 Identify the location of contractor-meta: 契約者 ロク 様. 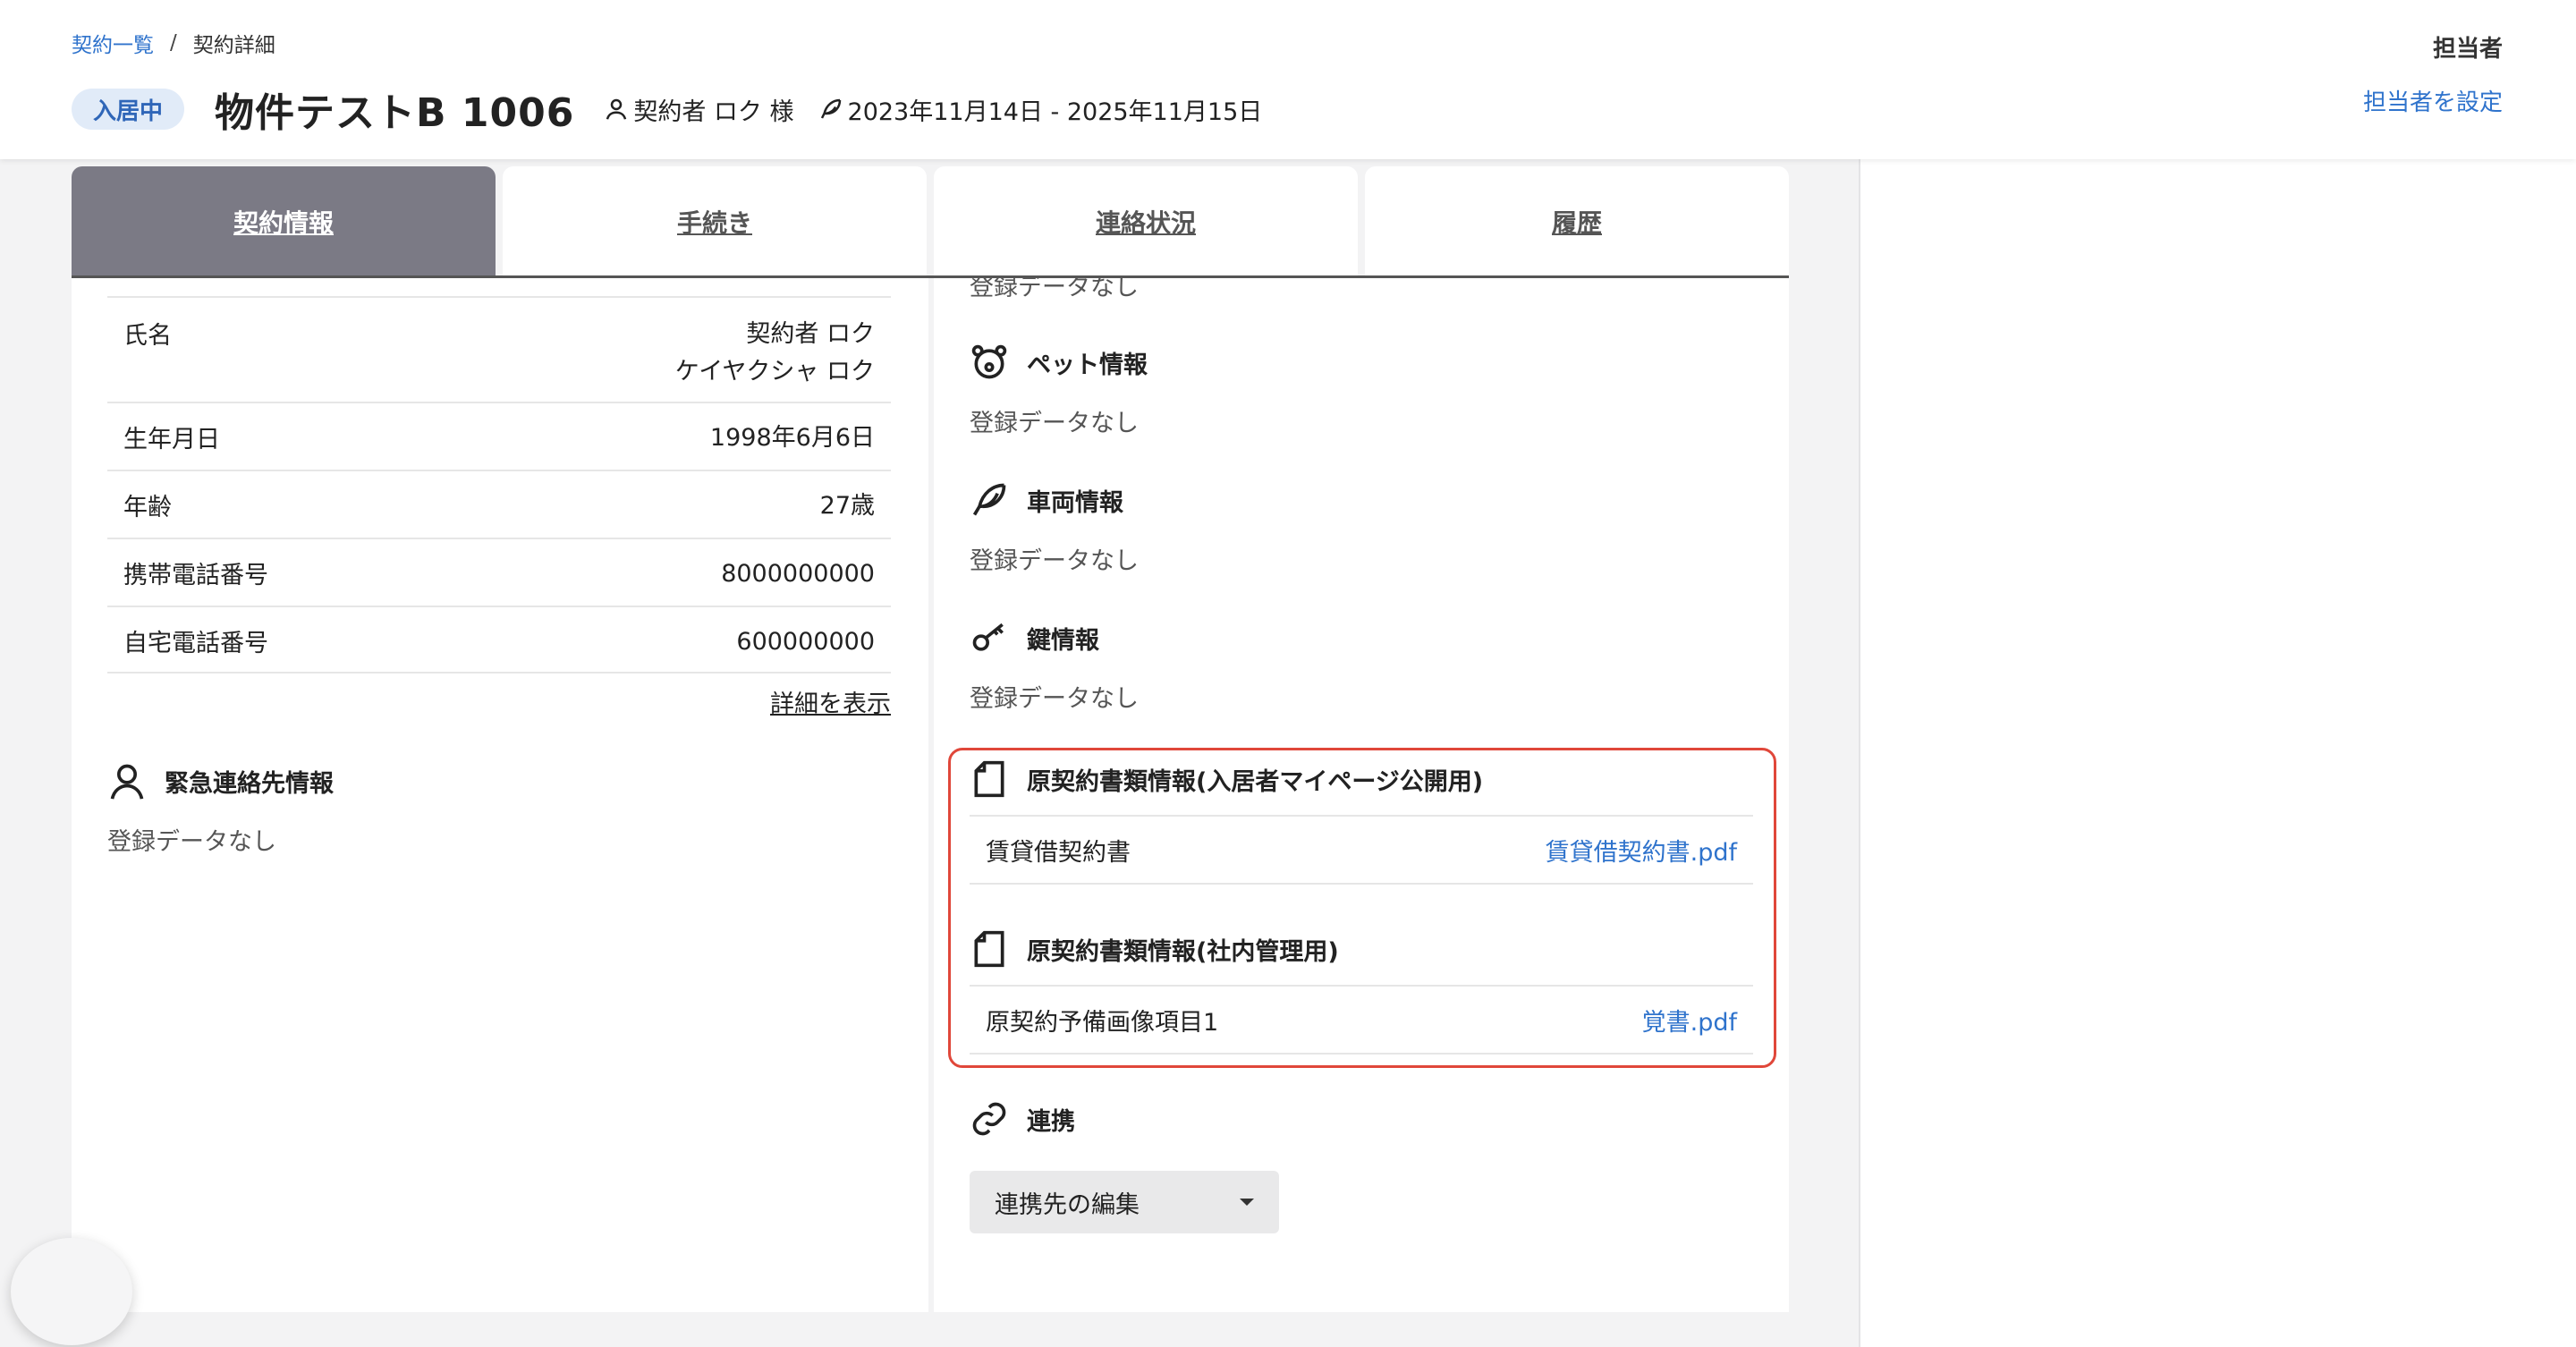
(698, 109).